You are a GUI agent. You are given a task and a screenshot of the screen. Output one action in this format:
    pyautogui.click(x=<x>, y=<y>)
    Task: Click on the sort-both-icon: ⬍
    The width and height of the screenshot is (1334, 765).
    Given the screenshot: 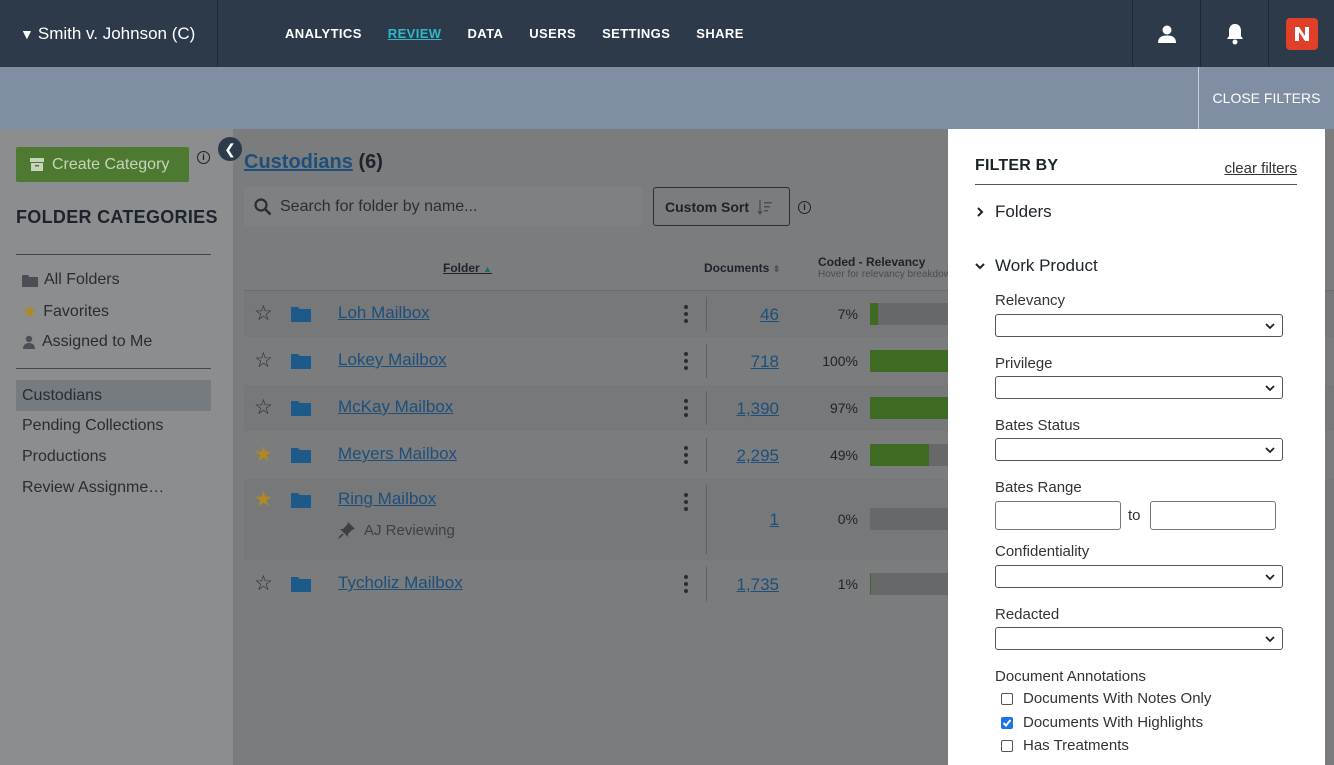 What is the action you would take?
    pyautogui.click(x=776, y=269)
    